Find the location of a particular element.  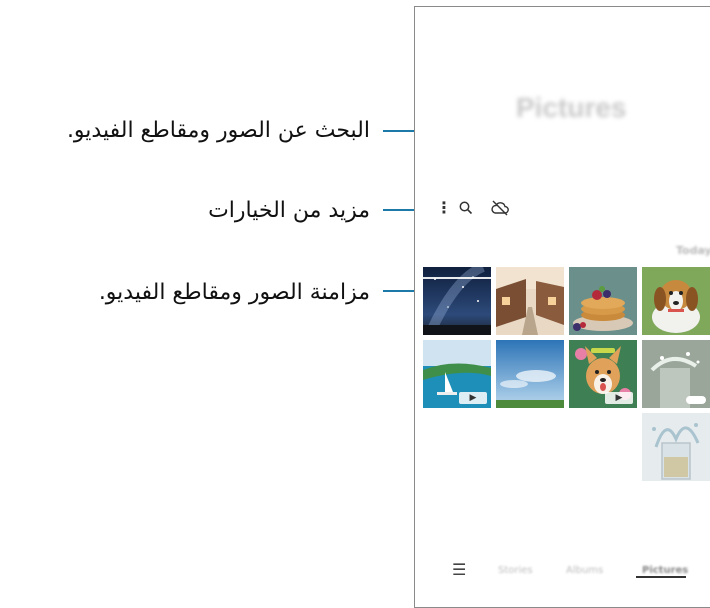

photo-tile-water-splash is located at coordinates (676, 374).